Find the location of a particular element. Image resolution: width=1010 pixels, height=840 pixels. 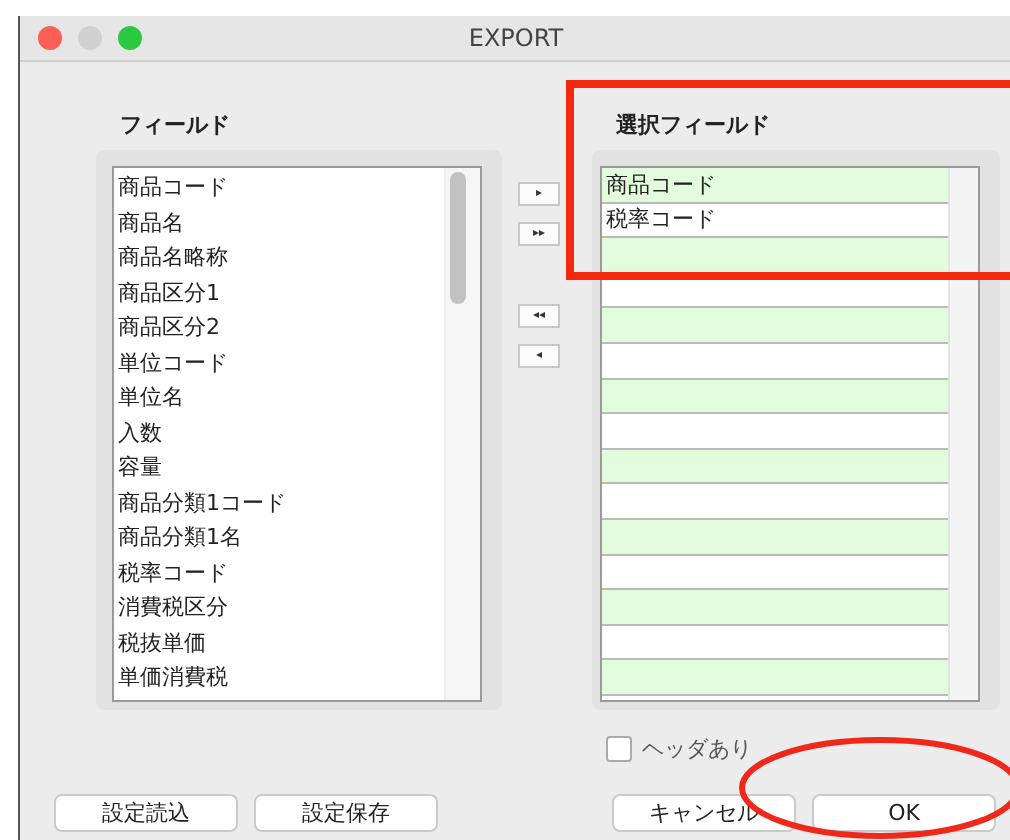

field-item: 商品名略称 is located at coordinates (173, 257).